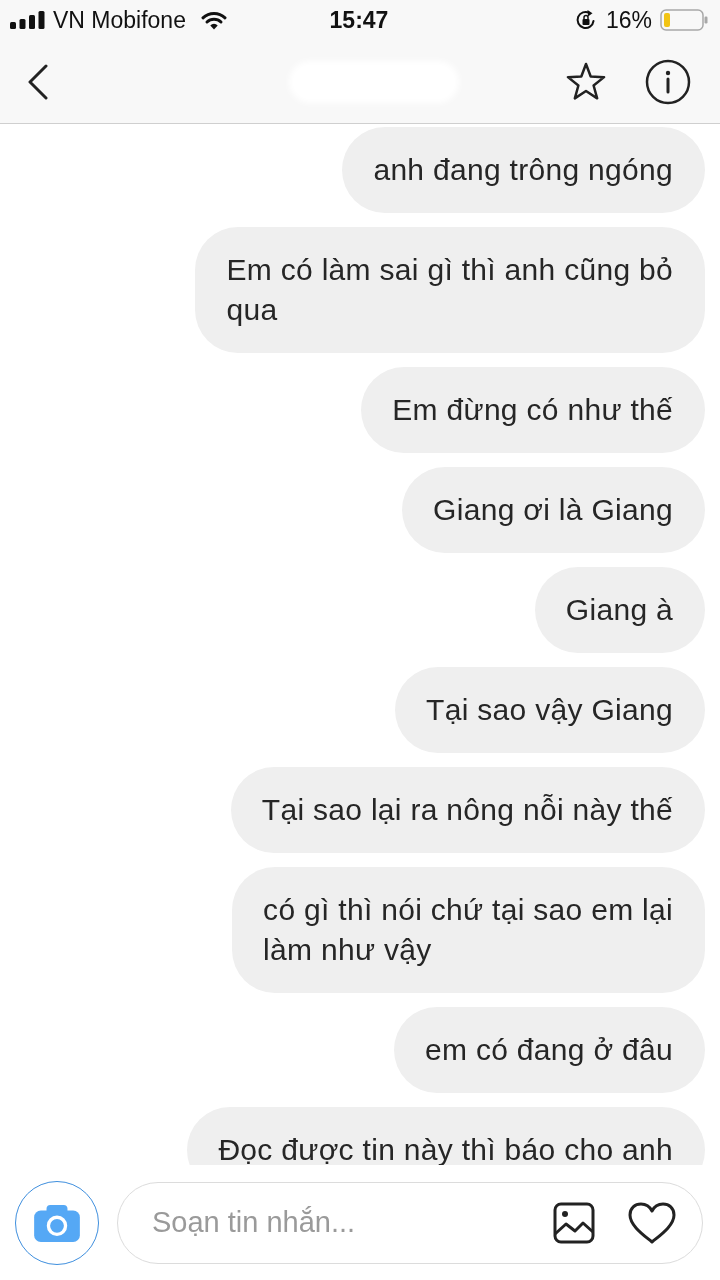 This screenshot has width=720, height=1280. Describe the element at coordinates (57, 1222) in the screenshot. I see `camera-icon` at that location.